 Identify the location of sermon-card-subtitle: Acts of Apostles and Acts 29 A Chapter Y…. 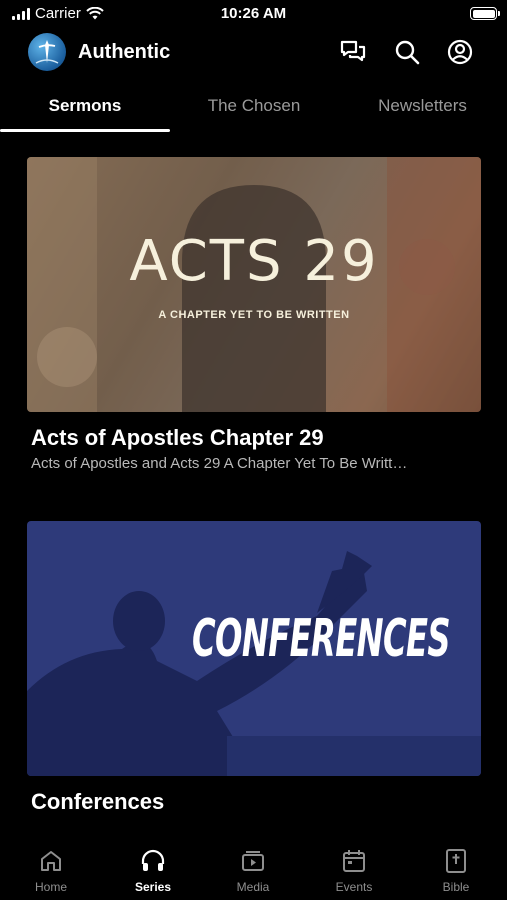
(219, 463).